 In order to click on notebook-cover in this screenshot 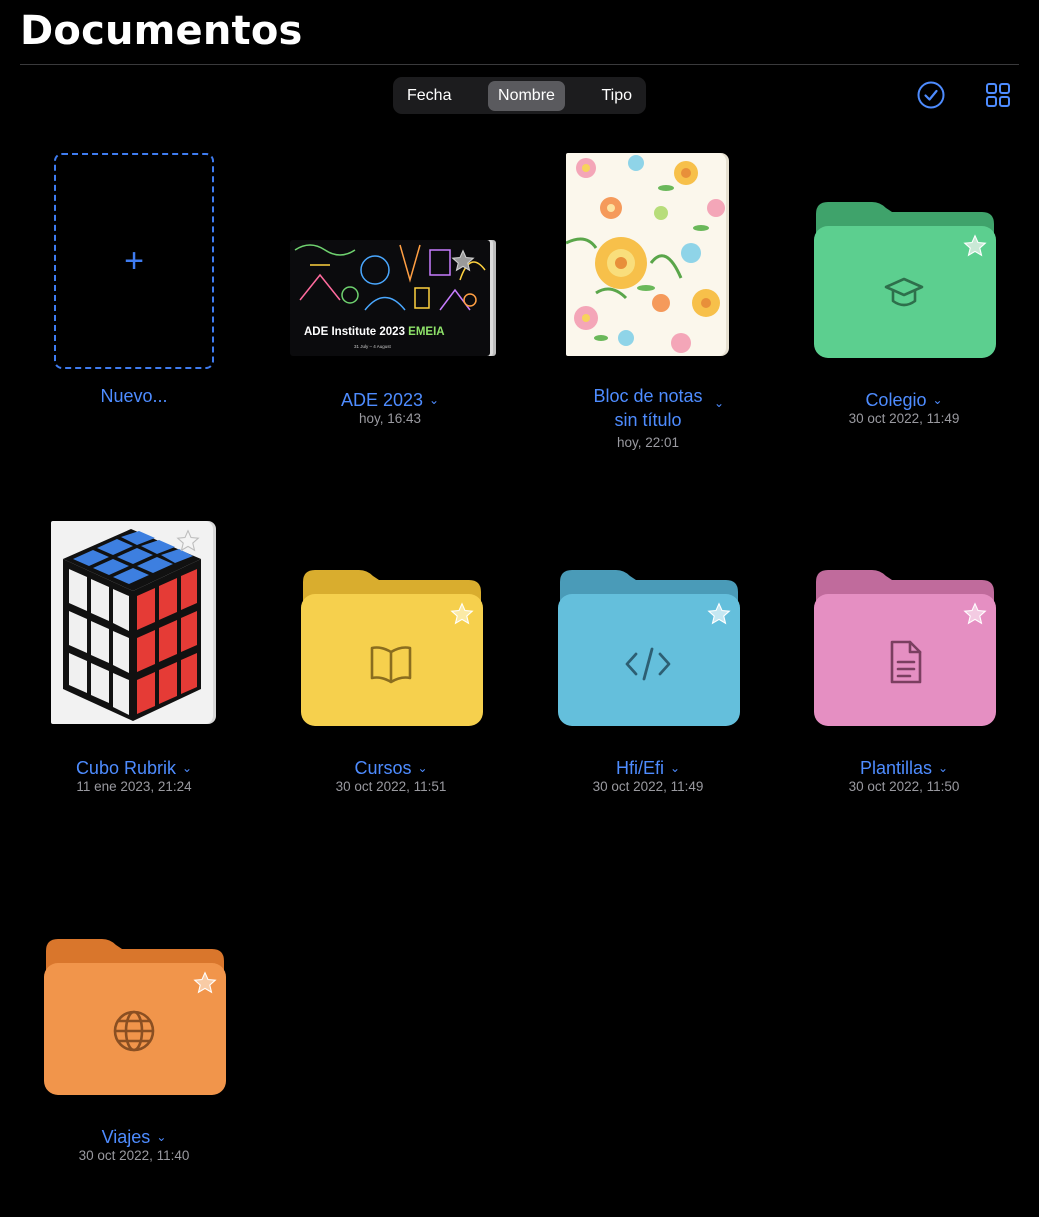, I will do `click(646, 254)`.